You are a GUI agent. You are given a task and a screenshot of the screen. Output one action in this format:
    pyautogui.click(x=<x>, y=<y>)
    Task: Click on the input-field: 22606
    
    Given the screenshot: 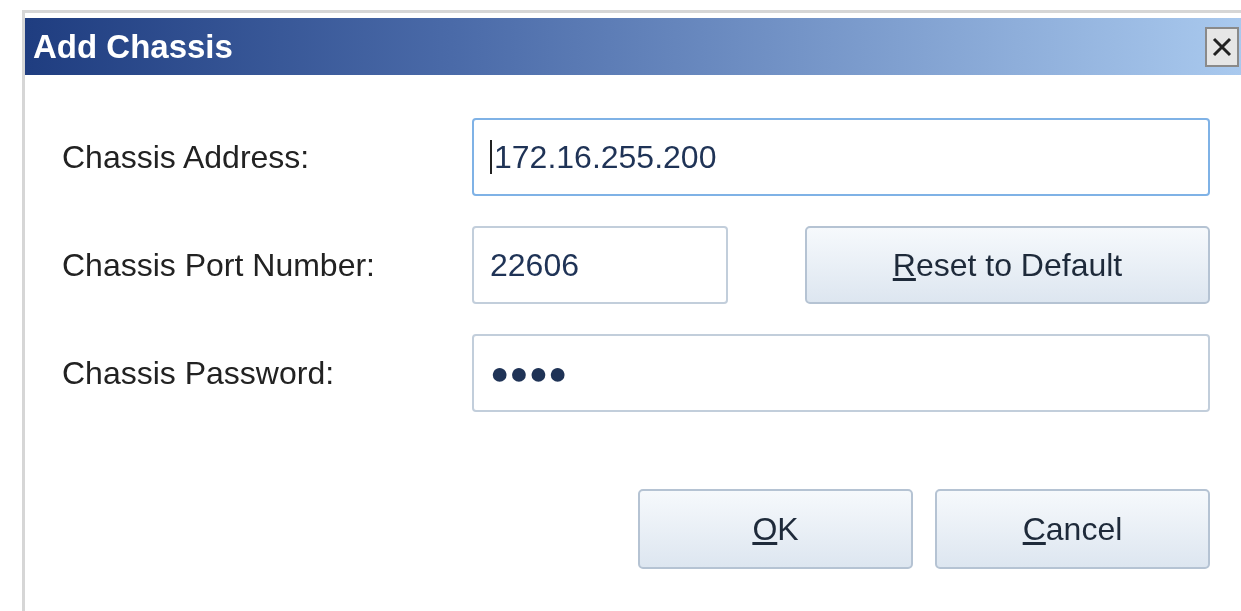 What is the action you would take?
    pyautogui.click(x=600, y=265)
    